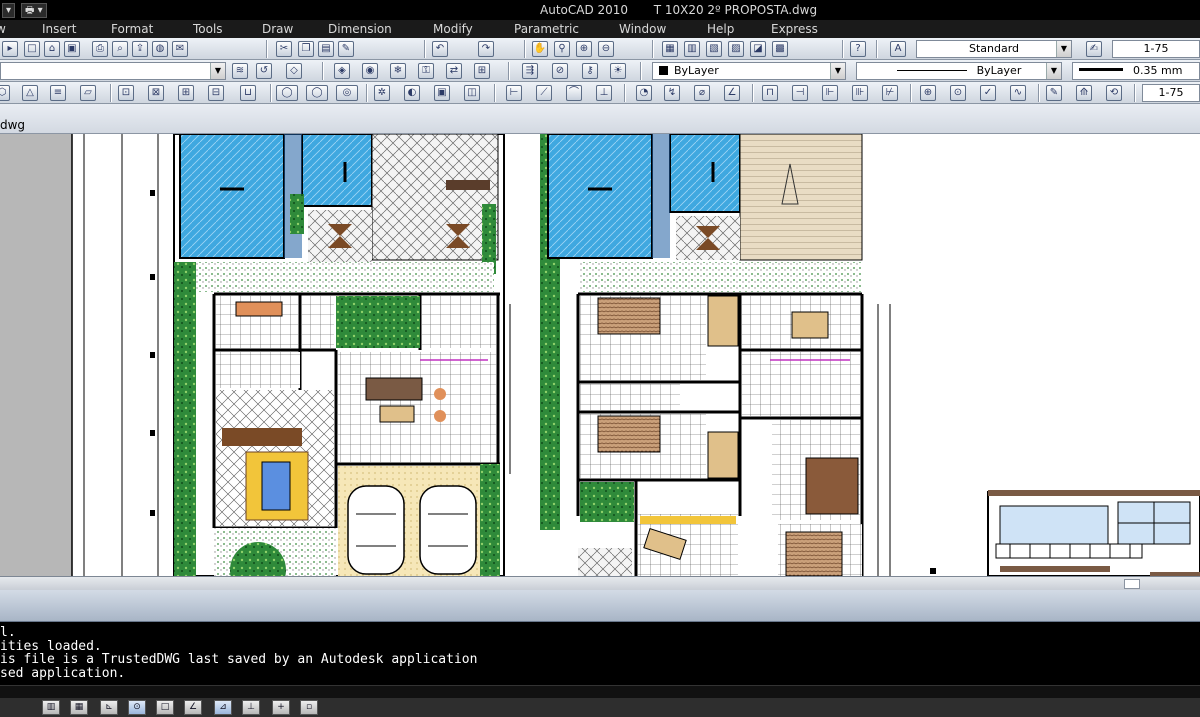 The image size is (1200, 717). I want to click on hatch-icon: ≡, so click(58, 93).